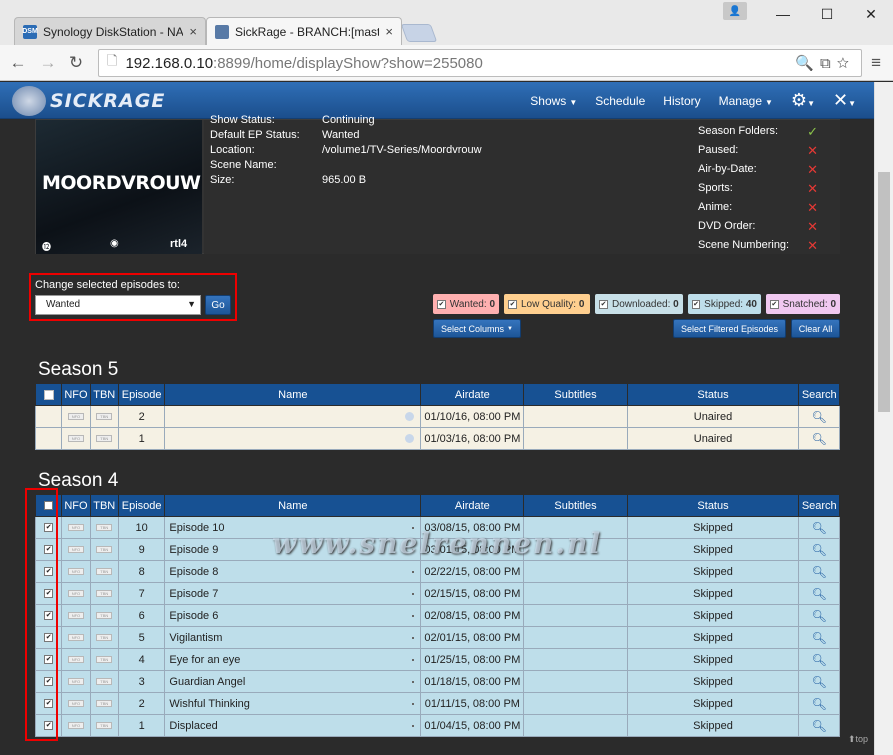 Image resolution: width=893 pixels, height=755 pixels. What do you see at coordinates (293, 659) in the screenshot?
I see `episode-name: Eye for an eye` at bounding box center [293, 659].